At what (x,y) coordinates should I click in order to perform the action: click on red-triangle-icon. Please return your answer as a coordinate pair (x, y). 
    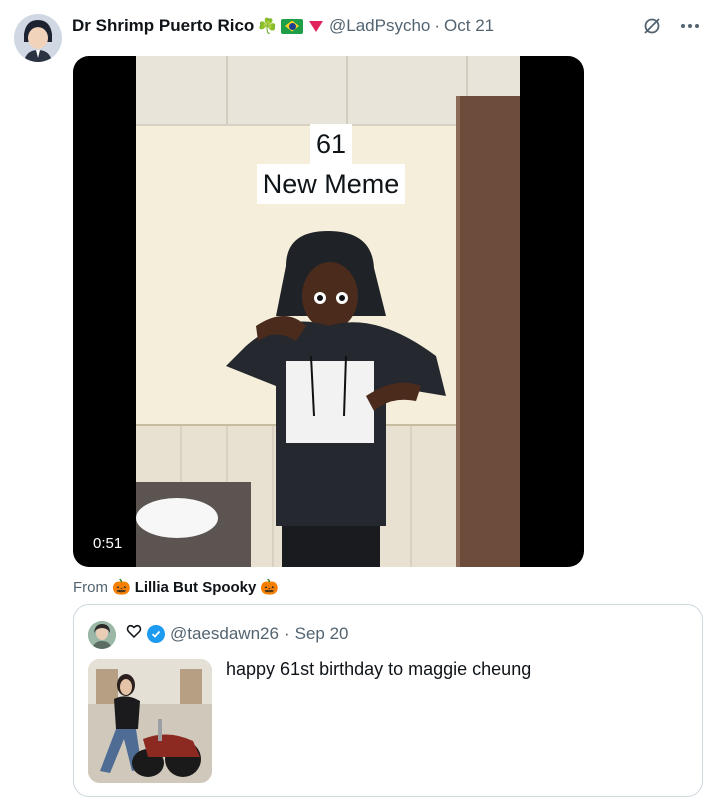
    Looking at the image, I should click on (316, 26).